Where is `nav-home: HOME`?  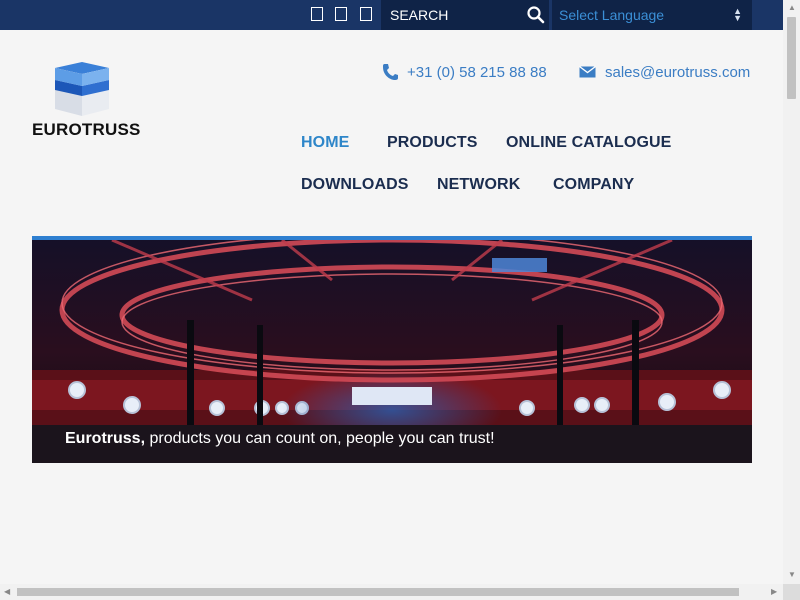 nav-home: HOME is located at coordinates (325, 143).